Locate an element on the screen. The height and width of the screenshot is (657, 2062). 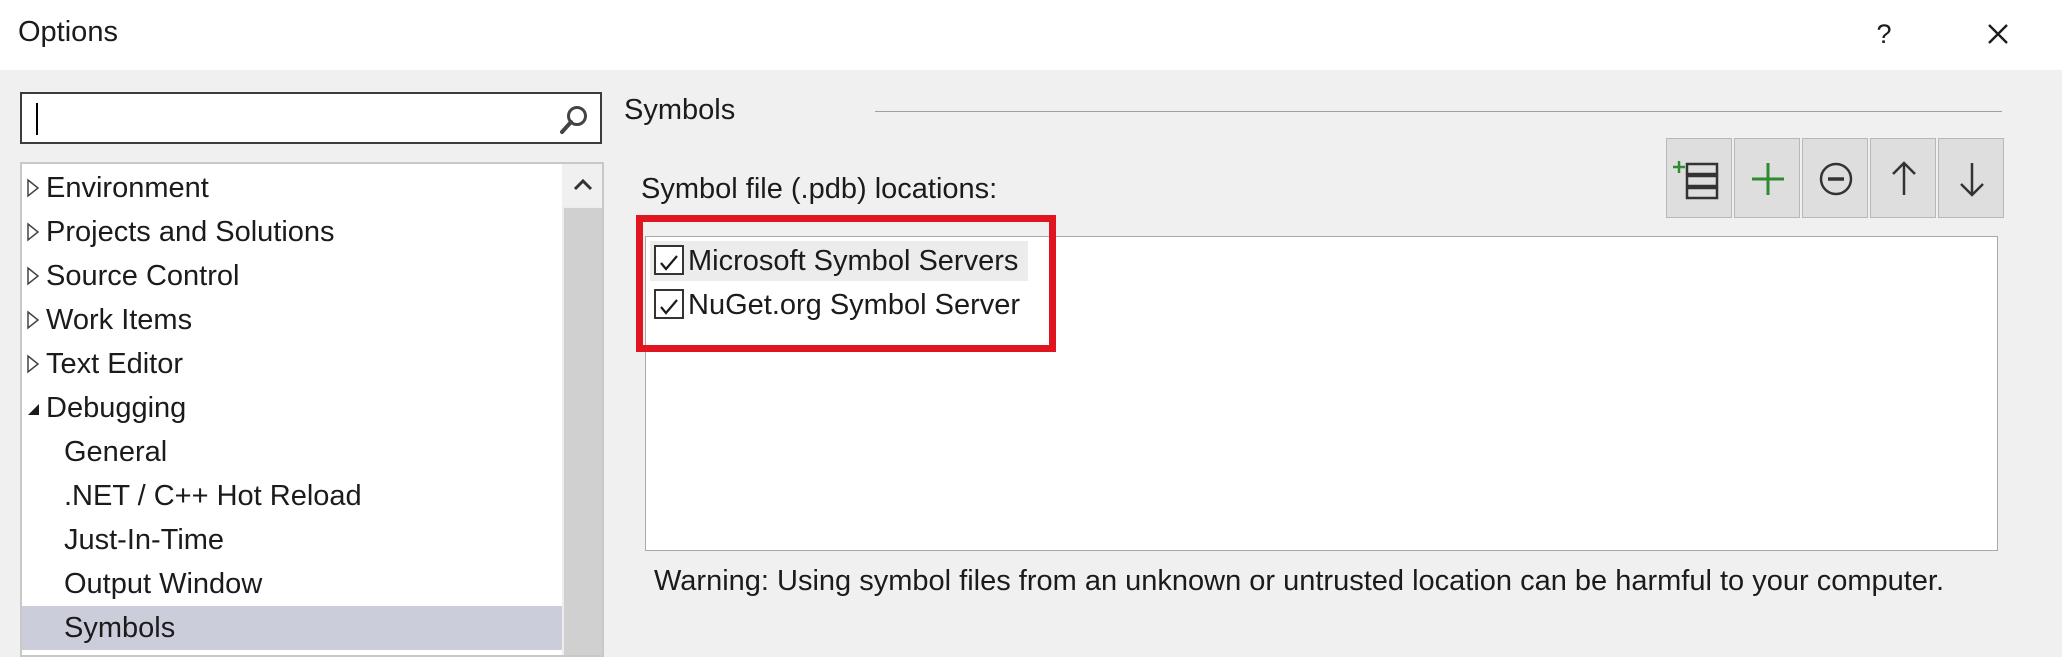
list-item-nuget-symbol-server: NuGet.org Symbol Server is located at coordinates (839, 305).